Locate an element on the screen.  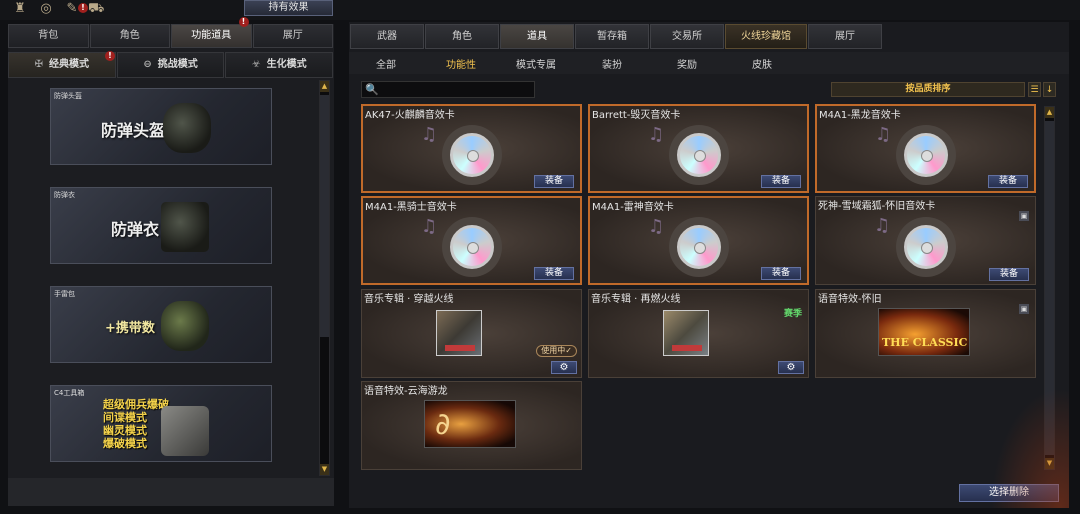
lock-icon: ▣ is located at coordinates (1024, 216).